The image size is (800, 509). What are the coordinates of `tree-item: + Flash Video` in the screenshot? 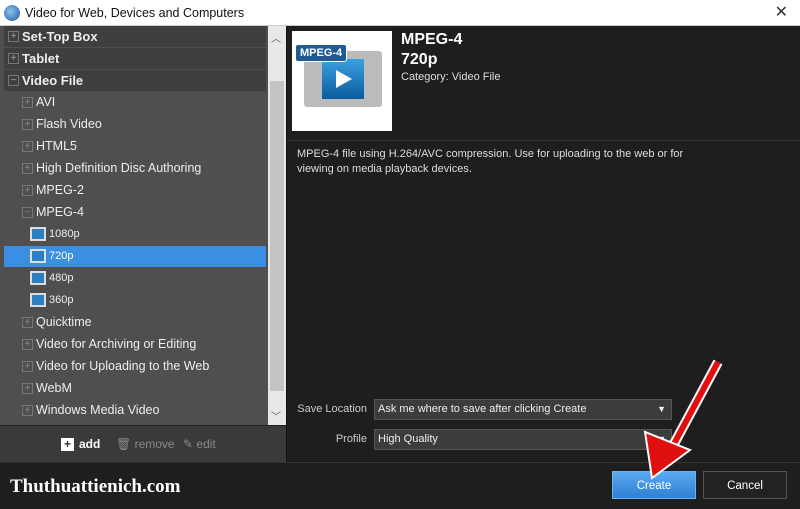 It's located at (135, 124).